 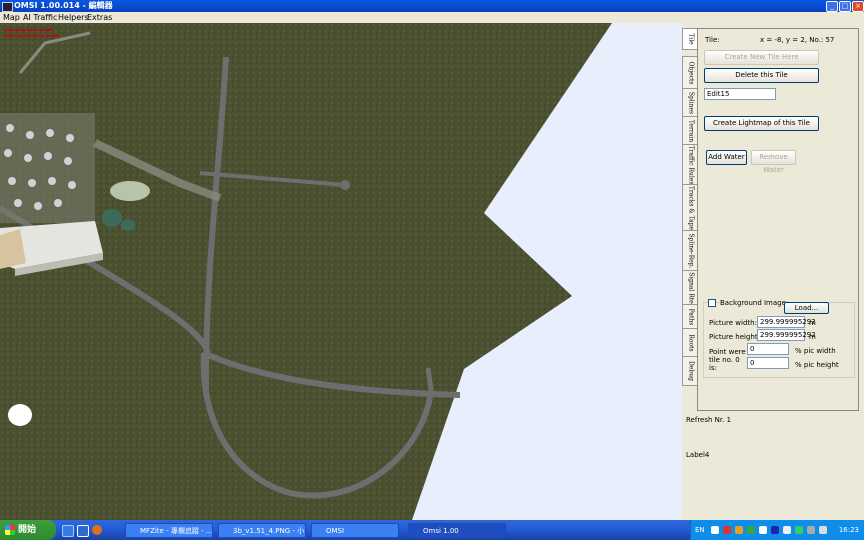 What do you see at coordinates (690, 371) in the screenshot?
I see `tab-debug: Debug` at bounding box center [690, 371].